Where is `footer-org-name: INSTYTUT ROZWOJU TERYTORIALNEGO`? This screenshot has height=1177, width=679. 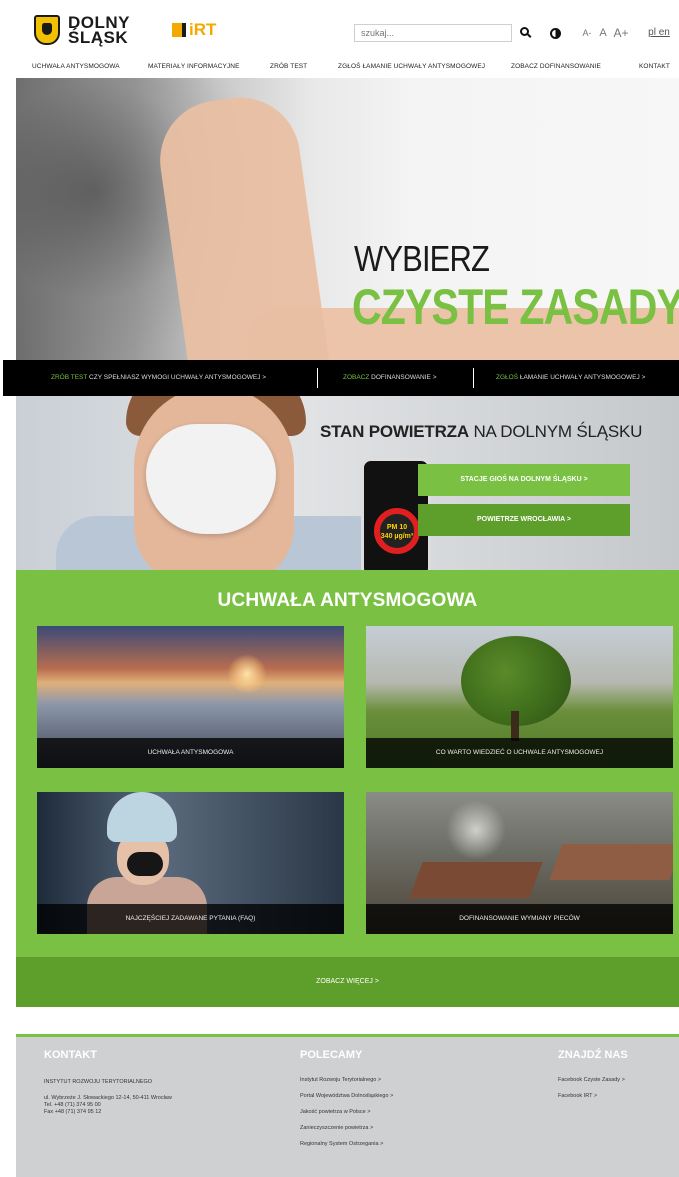
footer-org-name: INSTYTUT ROZWOJU TERYTORIALNEGO is located at coordinates (98, 1082).